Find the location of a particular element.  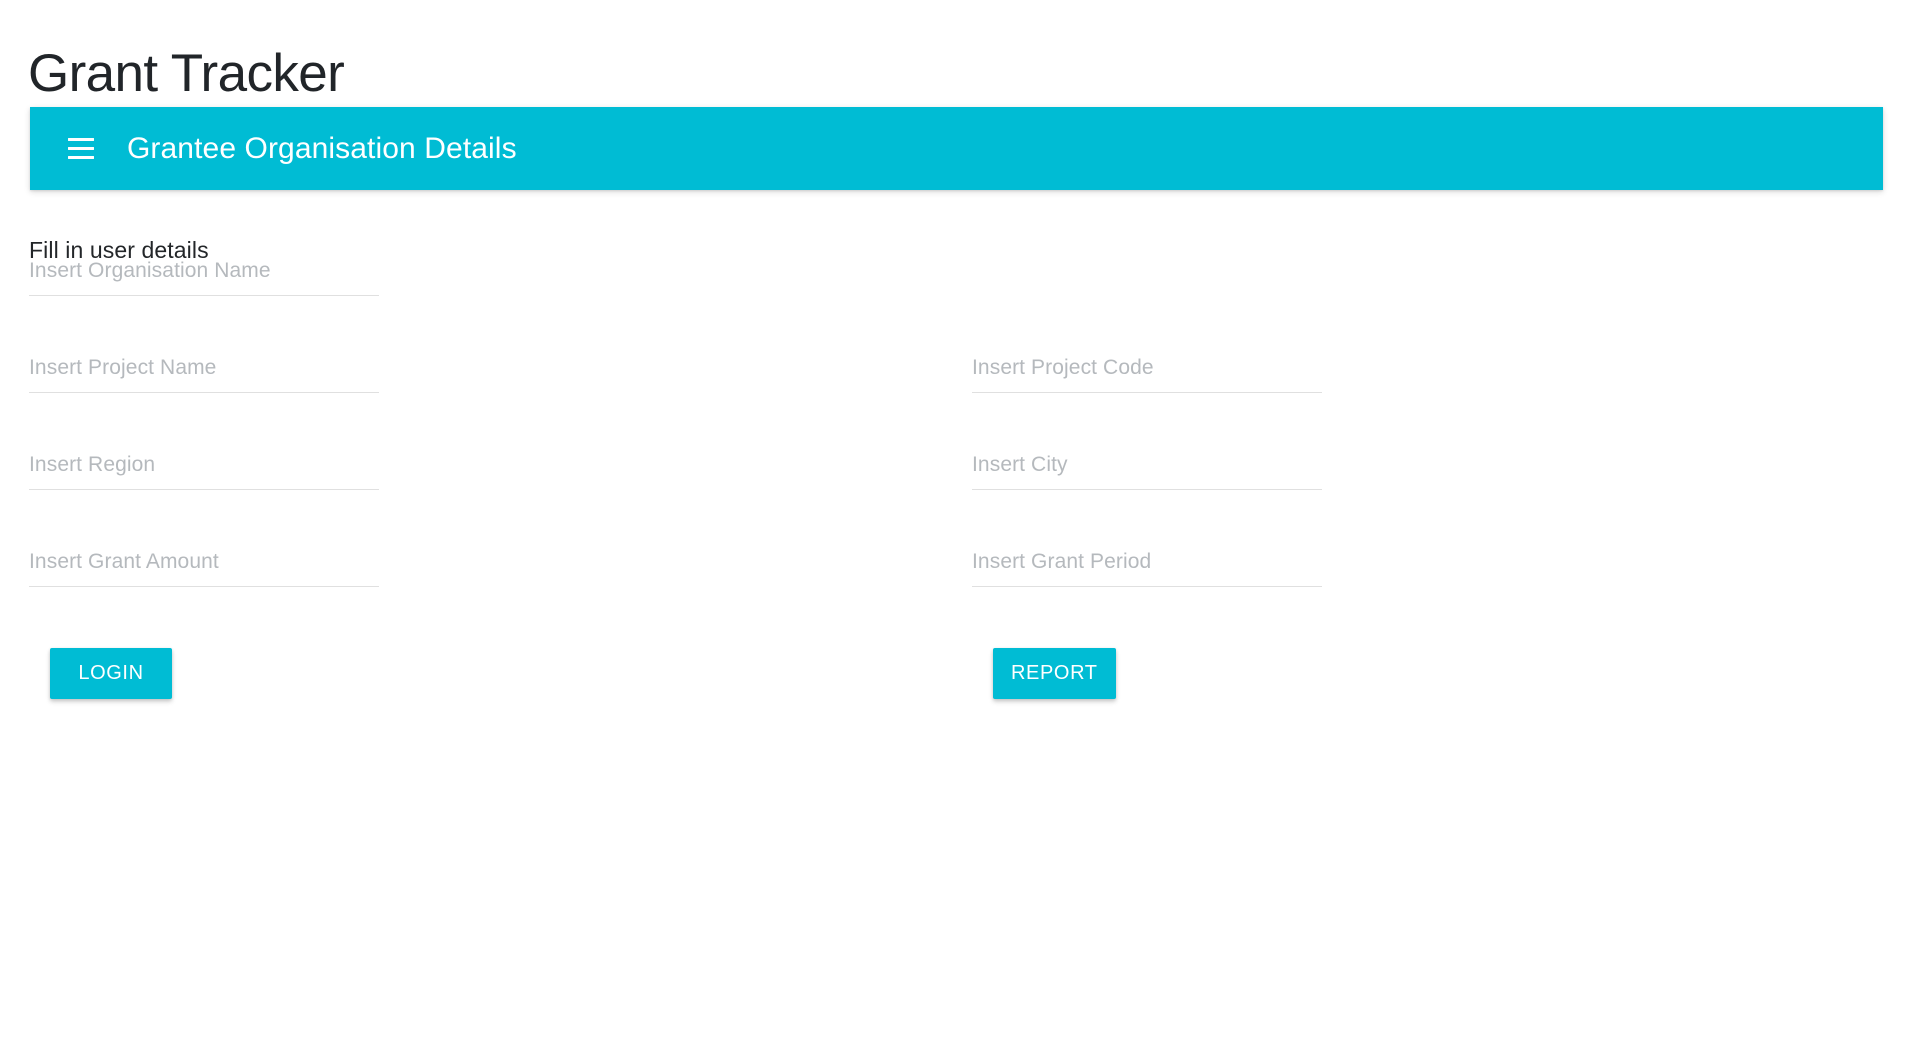

app-toolbar: Grantee Organisation Details is located at coordinates (956, 148).